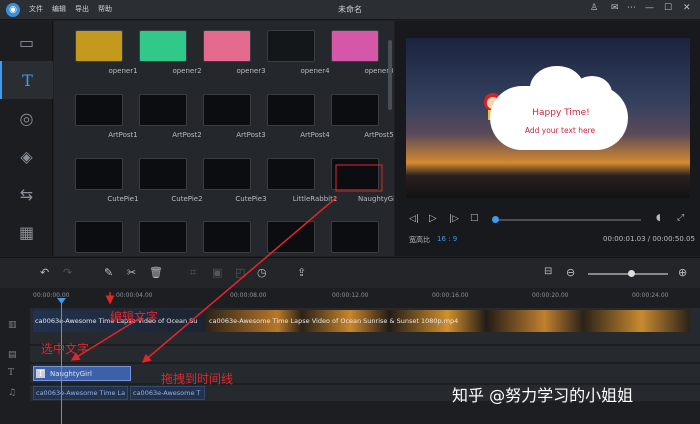 The width and height of the screenshot is (700, 424). Describe the element at coordinates (262, 272) in the screenshot. I see `duration-icon: ◷` at that location.